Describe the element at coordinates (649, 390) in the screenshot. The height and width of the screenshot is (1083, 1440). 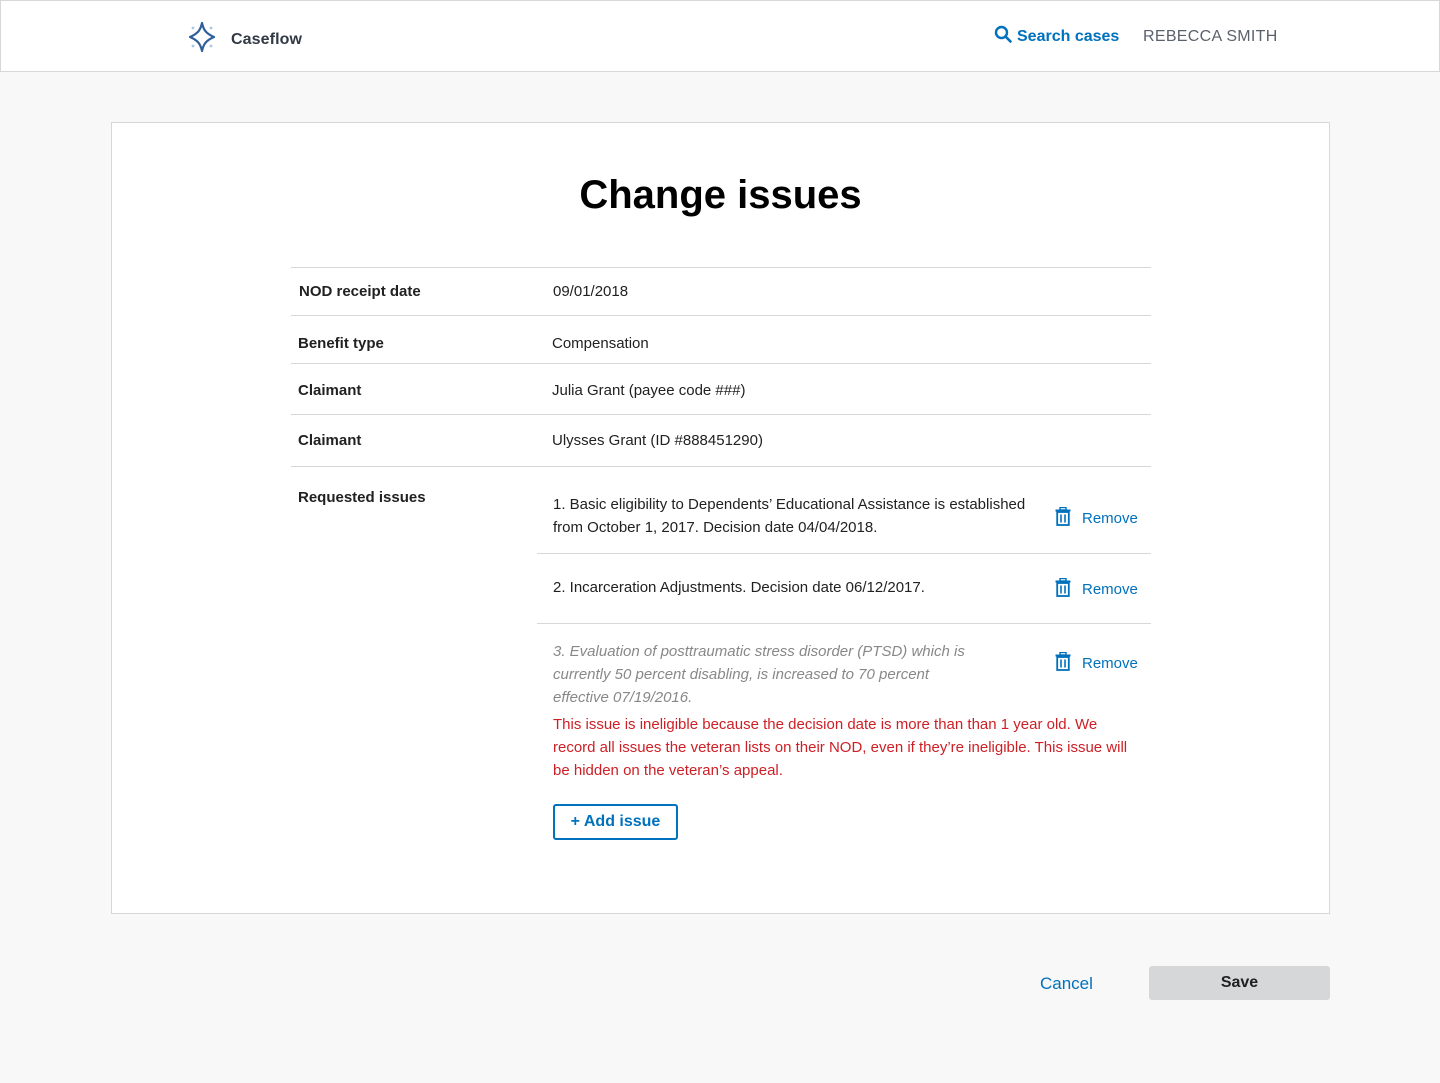
I see `detail-value: Julia Grant (payee code ###)` at that location.